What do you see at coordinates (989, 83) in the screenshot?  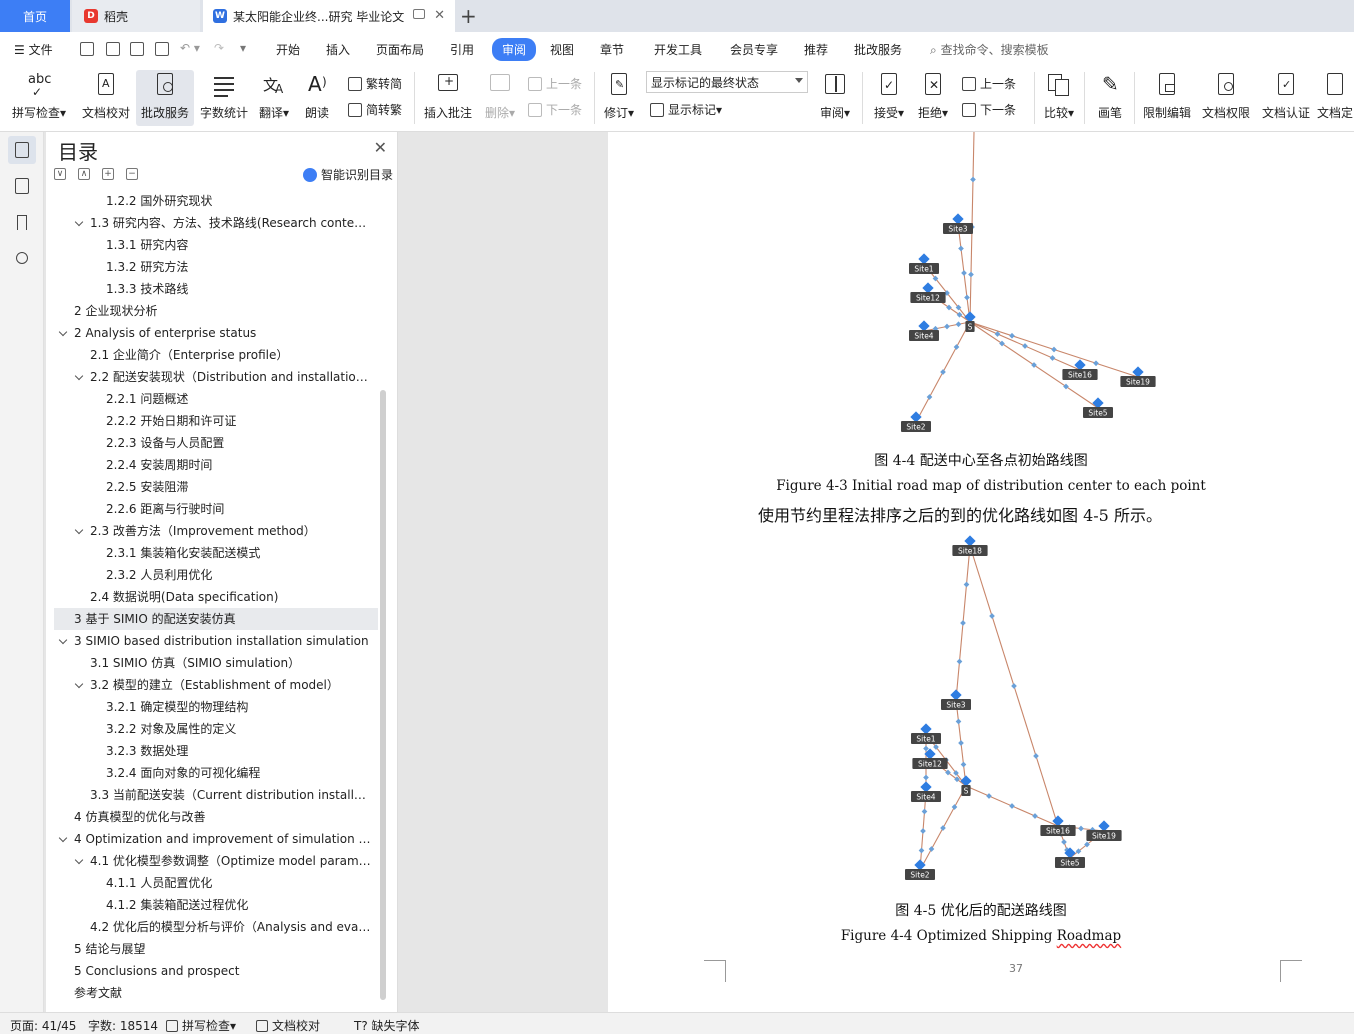 I see `prev-change-button: 上一条` at bounding box center [989, 83].